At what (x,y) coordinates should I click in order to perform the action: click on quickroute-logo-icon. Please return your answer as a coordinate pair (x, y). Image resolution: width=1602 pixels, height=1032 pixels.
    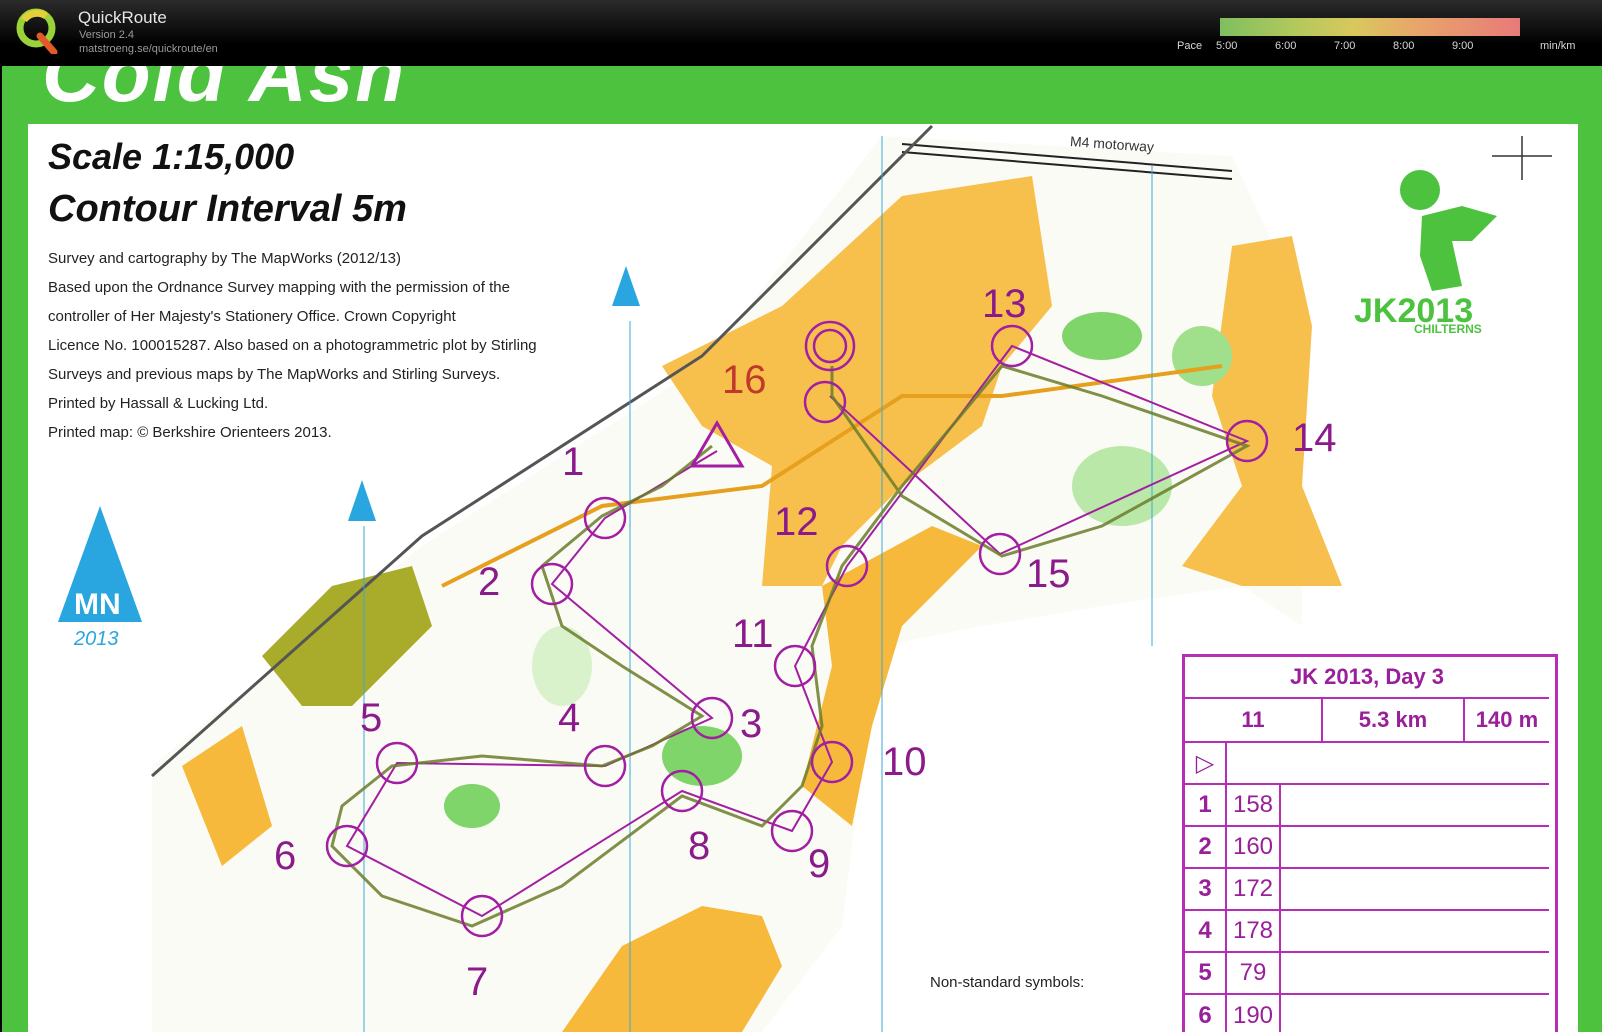
    Looking at the image, I should click on (37, 31).